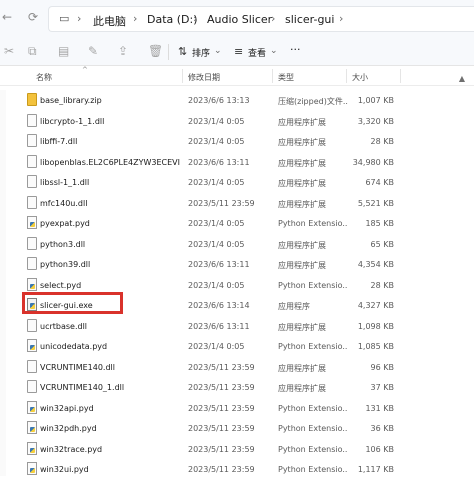 This screenshot has height=483, width=474. What do you see at coordinates (341, 18) in the screenshot?
I see `chevron-right-icon: ›` at bounding box center [341, 18].